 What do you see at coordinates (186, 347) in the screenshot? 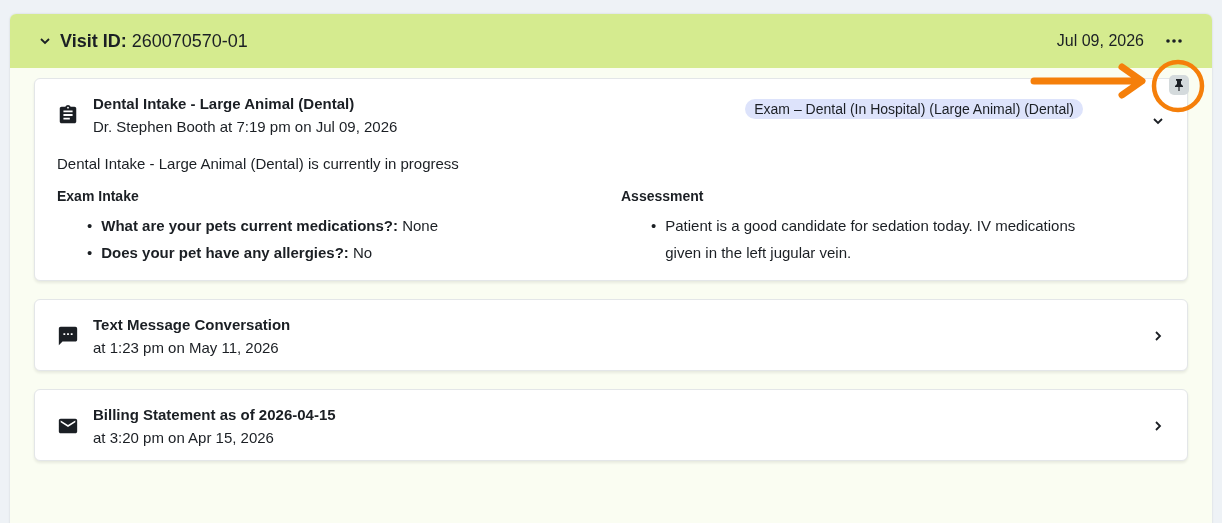
I see `entry-subtitle: at 1:23 pm on May 11, 2026` at bounding box center [186, 347].